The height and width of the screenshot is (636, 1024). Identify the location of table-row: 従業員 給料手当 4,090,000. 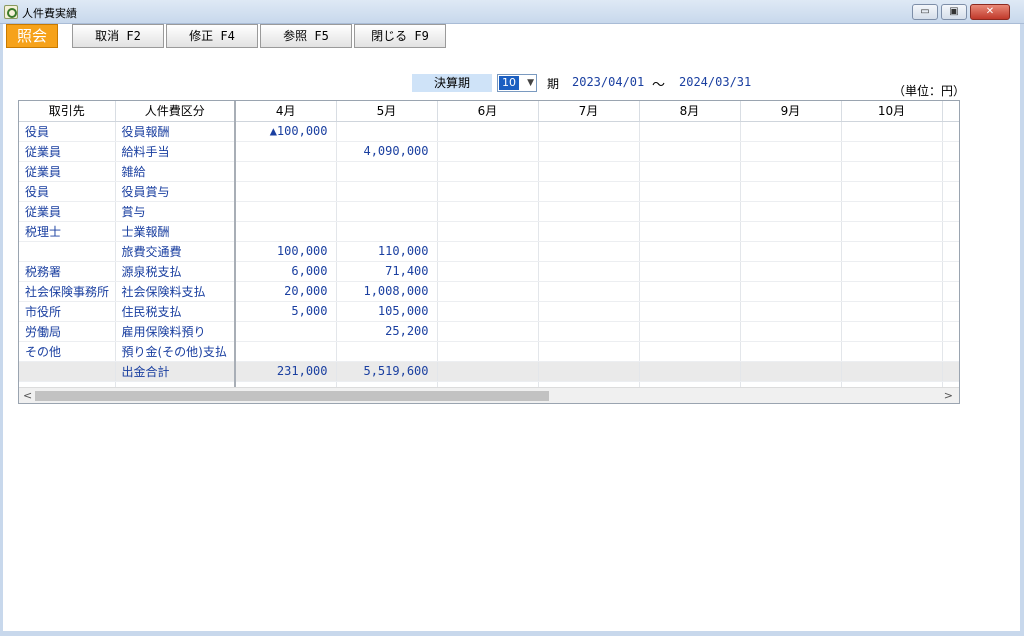
(489, 151).